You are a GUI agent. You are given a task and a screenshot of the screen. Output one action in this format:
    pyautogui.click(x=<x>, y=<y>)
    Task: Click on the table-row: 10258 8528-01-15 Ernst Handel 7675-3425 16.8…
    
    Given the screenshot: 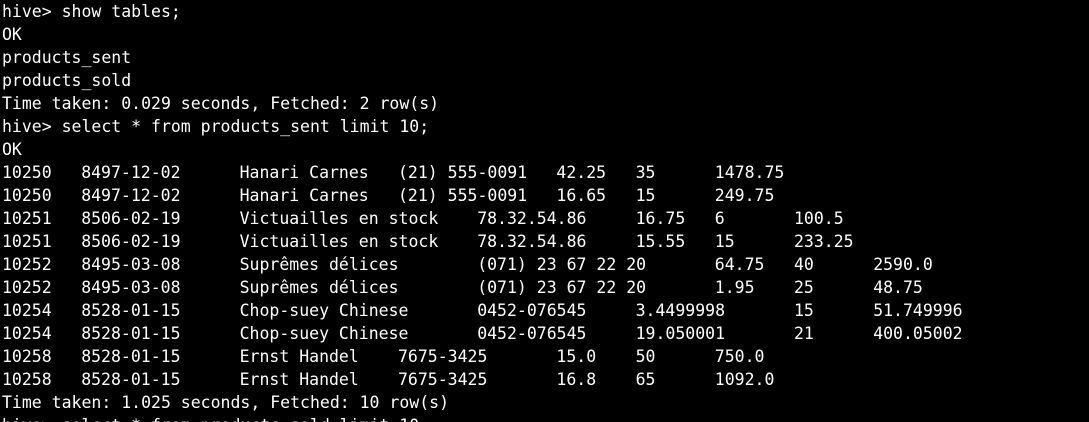 What is the action you would take?
    pyautogui.click(x=545, y=379)
    